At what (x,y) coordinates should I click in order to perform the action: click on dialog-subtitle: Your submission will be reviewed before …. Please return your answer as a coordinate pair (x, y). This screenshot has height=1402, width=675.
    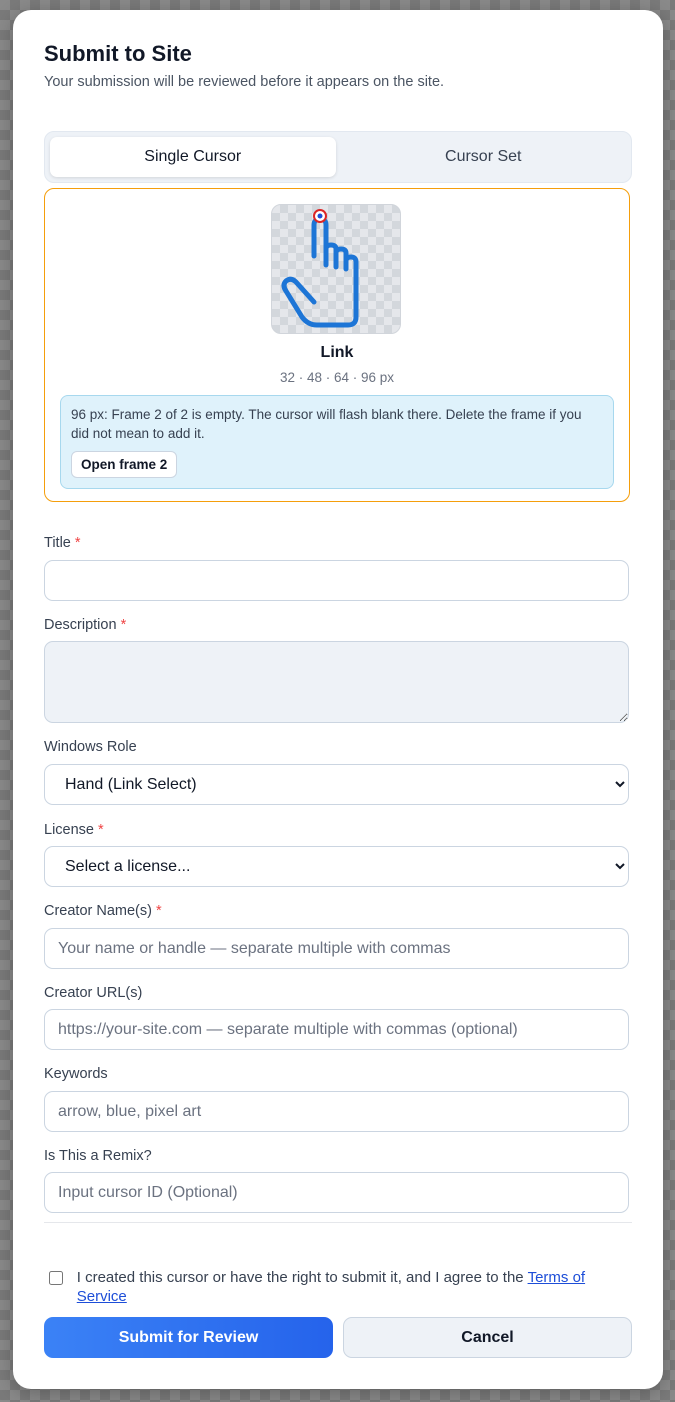
    Looking at the image, I should click on (244, 82).